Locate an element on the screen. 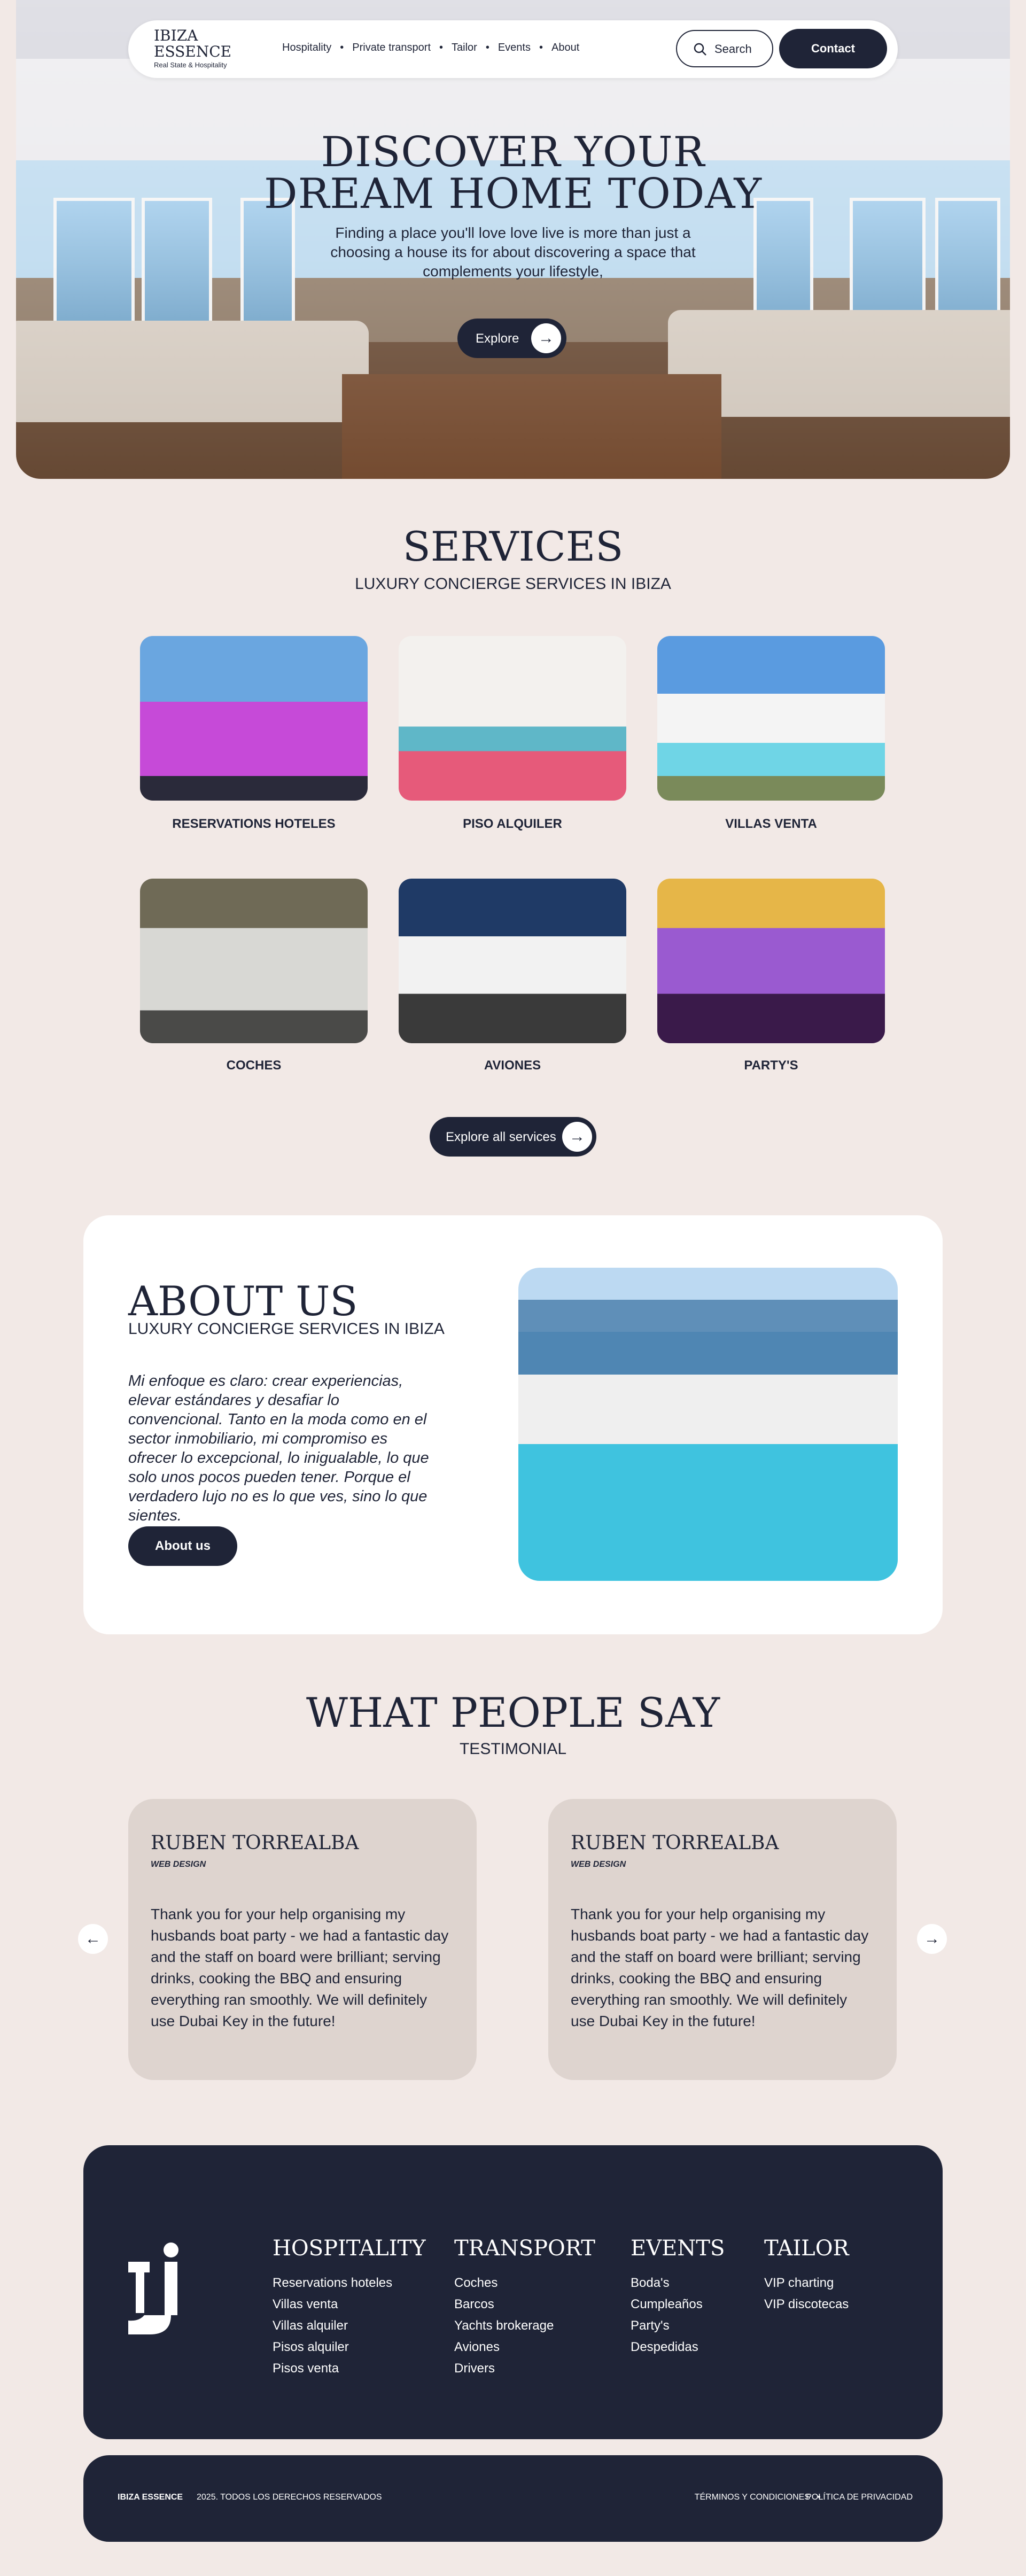  footer-link: VIP discotecas is located at coordinates (806, 2304).